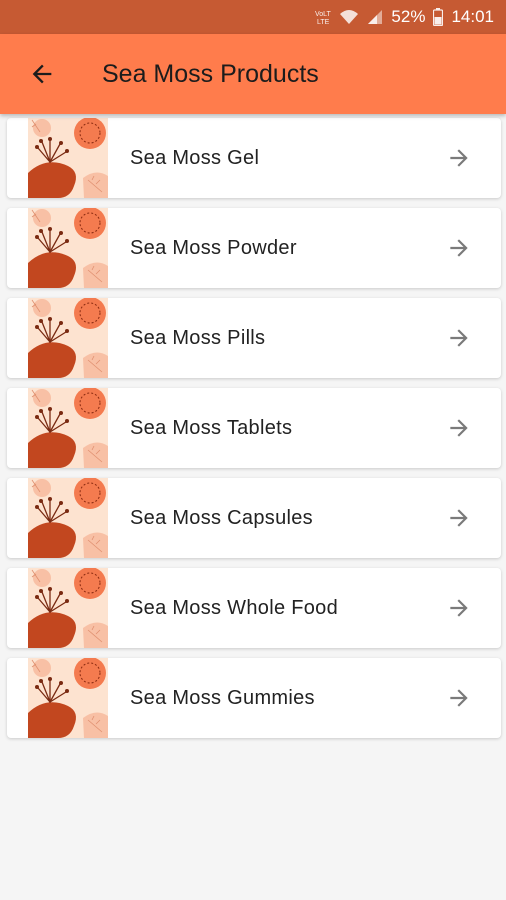  I want to click on network-label: LTE, so click(323, 22).